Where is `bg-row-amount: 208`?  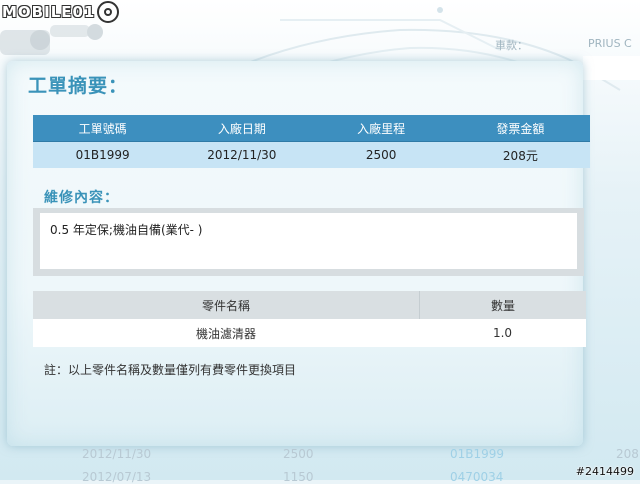 bg-row-amount: 208 is located at coordinates (627, 454).